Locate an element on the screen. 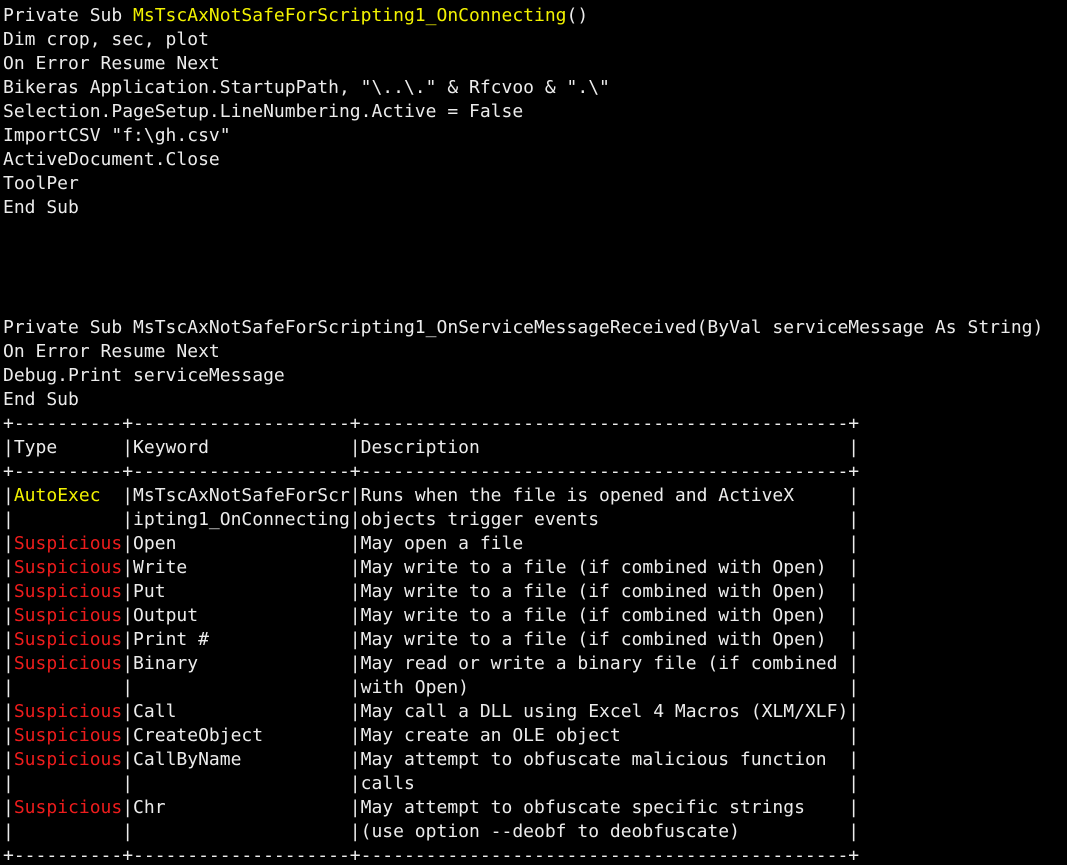 Image resolution: width=1067 pixels, height=865 pixels. terminal-text: ActiveDocument.Close is located at coordinates (111, 159).